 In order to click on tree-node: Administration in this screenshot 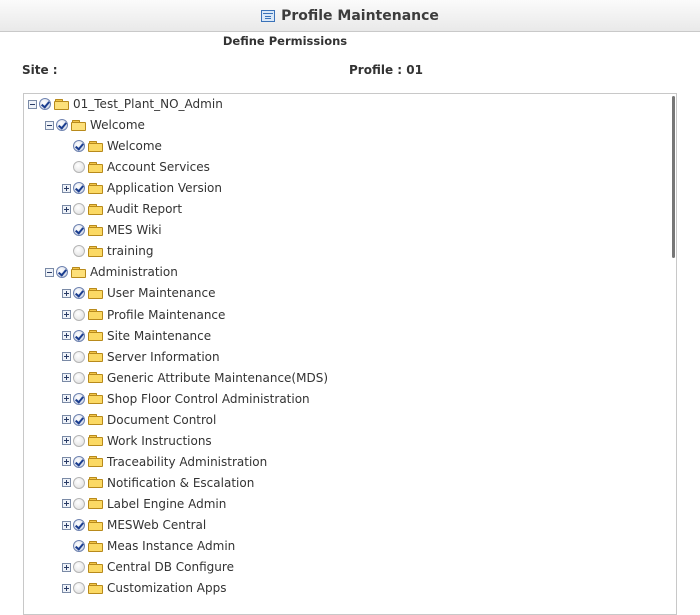, I will do `click(111, 272)`.